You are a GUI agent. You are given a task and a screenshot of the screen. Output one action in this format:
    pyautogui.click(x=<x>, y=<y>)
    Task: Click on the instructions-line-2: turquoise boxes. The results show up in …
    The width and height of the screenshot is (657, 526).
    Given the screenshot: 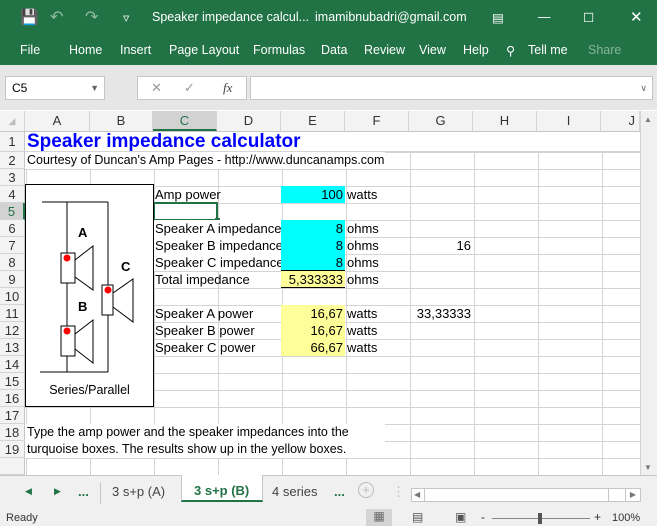 What is the action you would take?
    pyautogui.click(x=205, y=449)
    